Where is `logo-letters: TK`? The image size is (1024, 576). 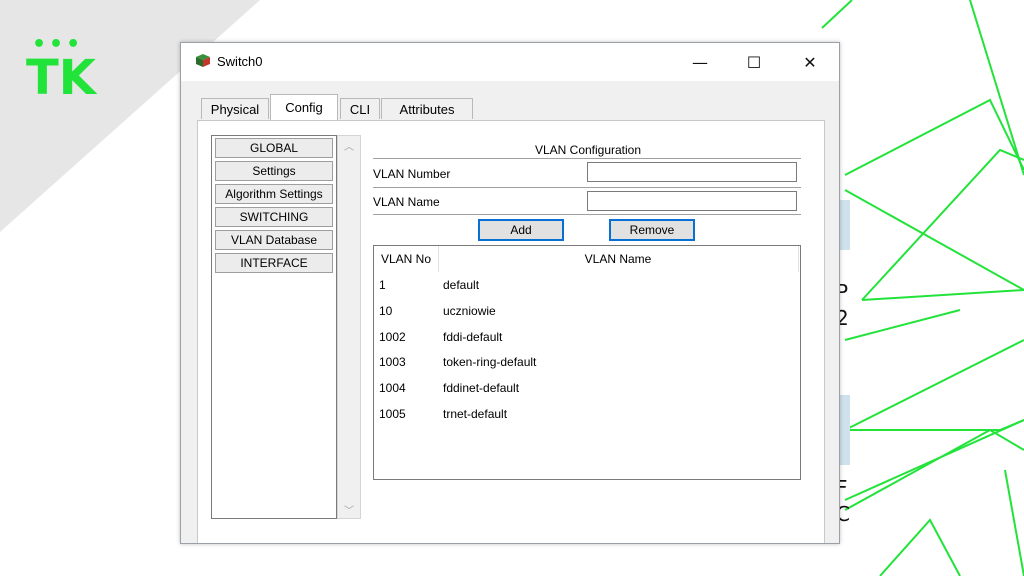
logo-letters: TK is located at coordinates (61, 78).